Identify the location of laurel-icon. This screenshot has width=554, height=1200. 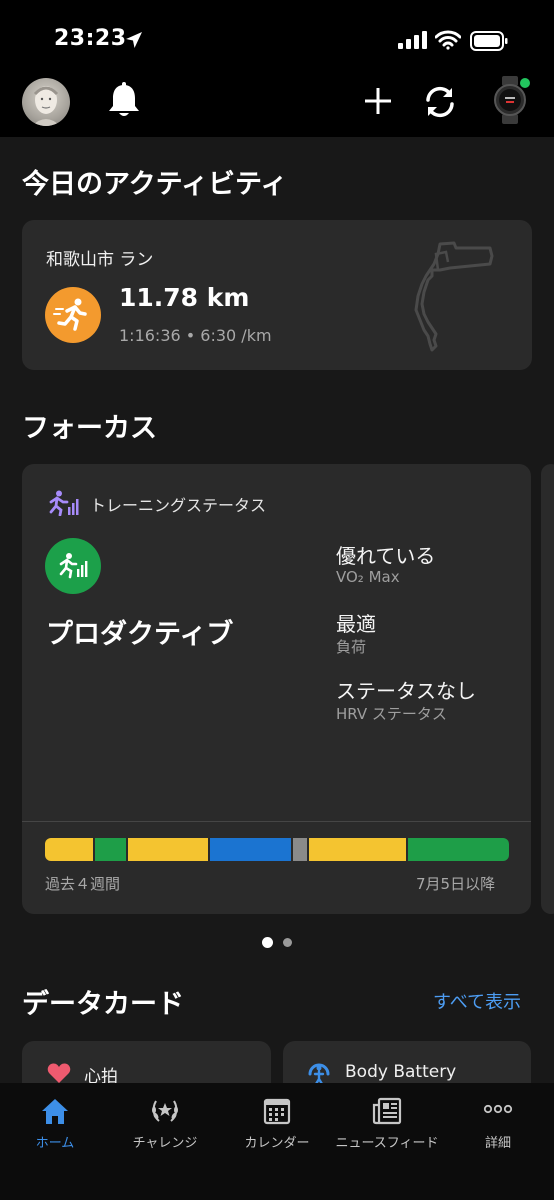
(165, 1111).